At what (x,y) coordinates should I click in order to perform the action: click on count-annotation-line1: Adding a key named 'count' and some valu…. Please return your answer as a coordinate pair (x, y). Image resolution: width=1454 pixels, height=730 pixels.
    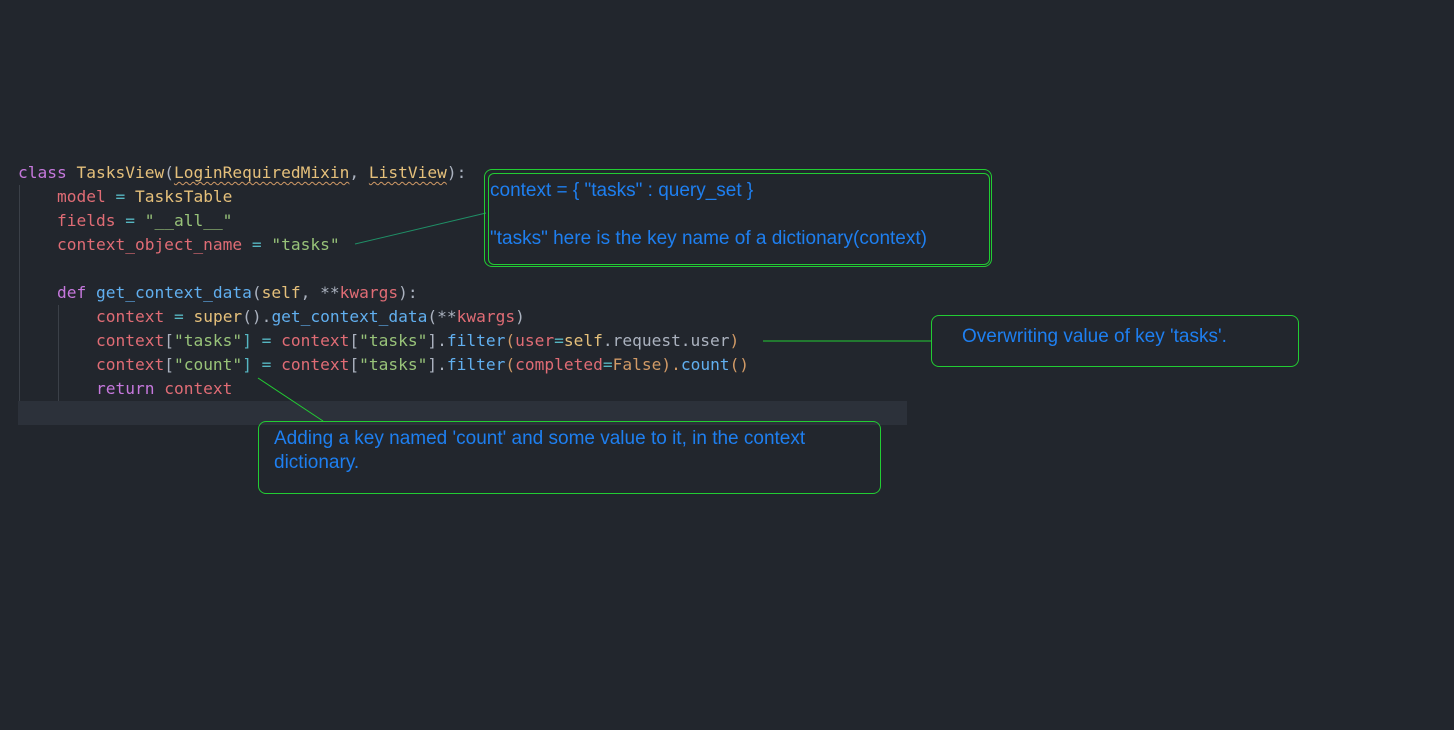
    Looking at the image, I should click on (540, 438).